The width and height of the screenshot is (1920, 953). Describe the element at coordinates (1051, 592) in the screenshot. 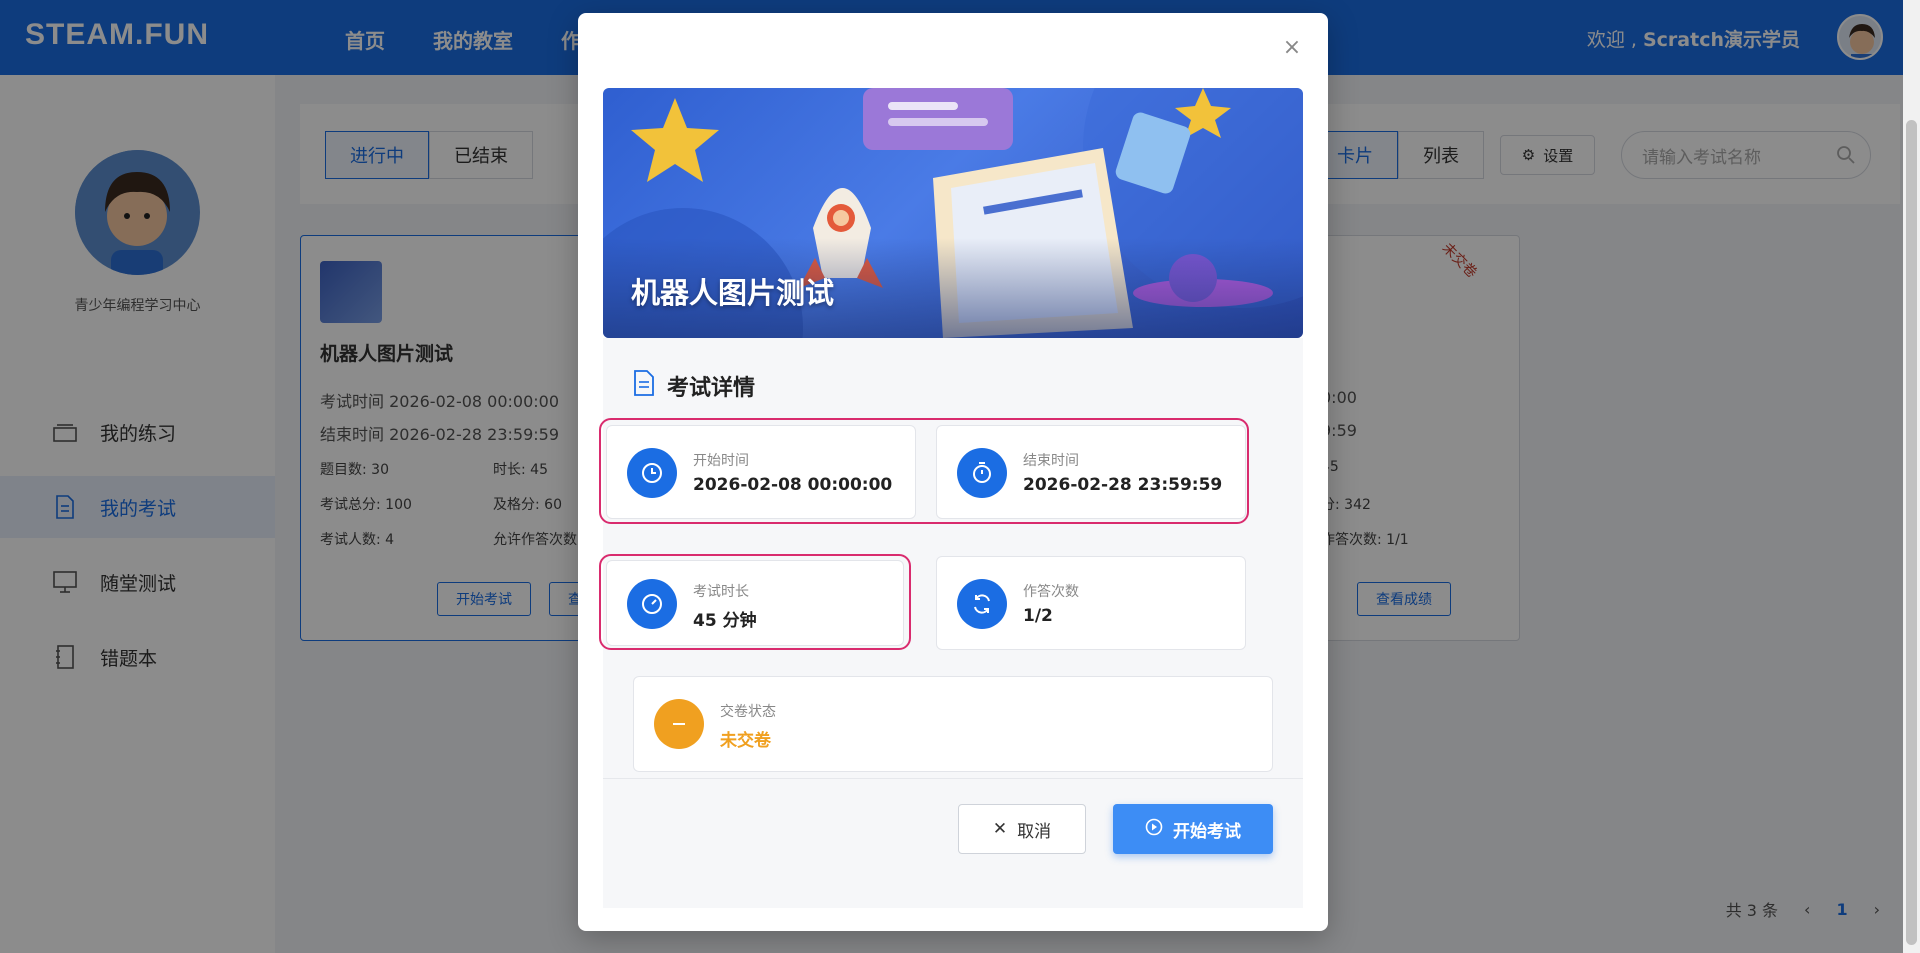

I see `attempts-label: 作答次数` at that location.